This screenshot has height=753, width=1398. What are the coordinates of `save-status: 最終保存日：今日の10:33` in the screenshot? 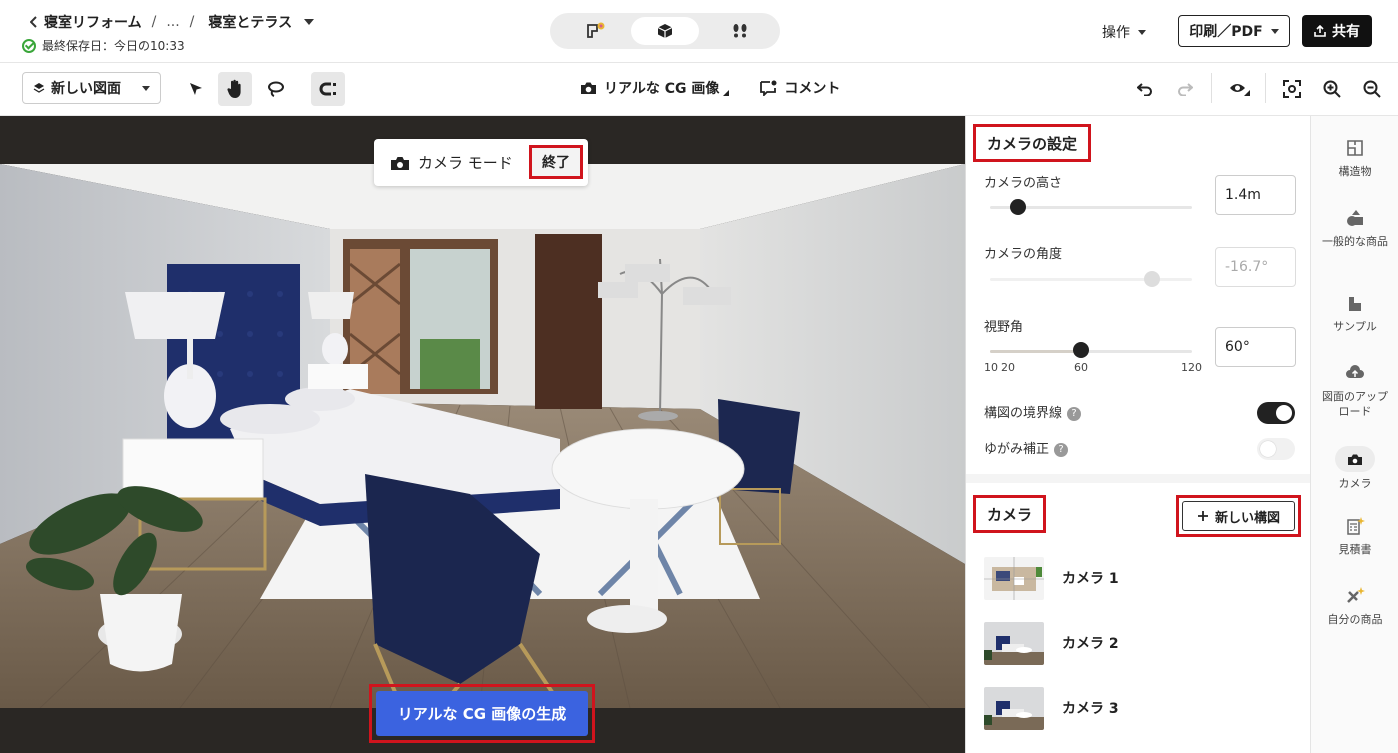 It's located at (103, 45).